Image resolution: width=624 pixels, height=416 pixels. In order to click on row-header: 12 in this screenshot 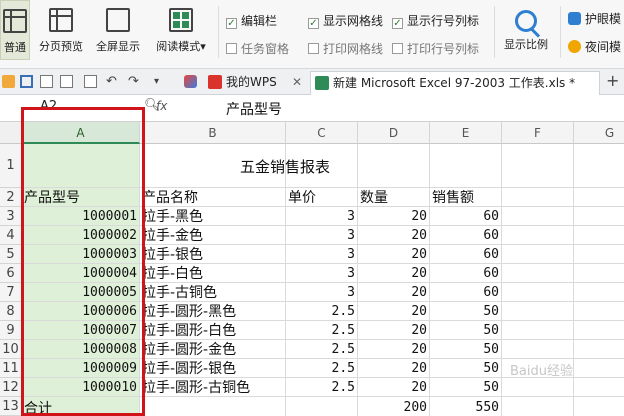, I will do `click(11, 387)`.